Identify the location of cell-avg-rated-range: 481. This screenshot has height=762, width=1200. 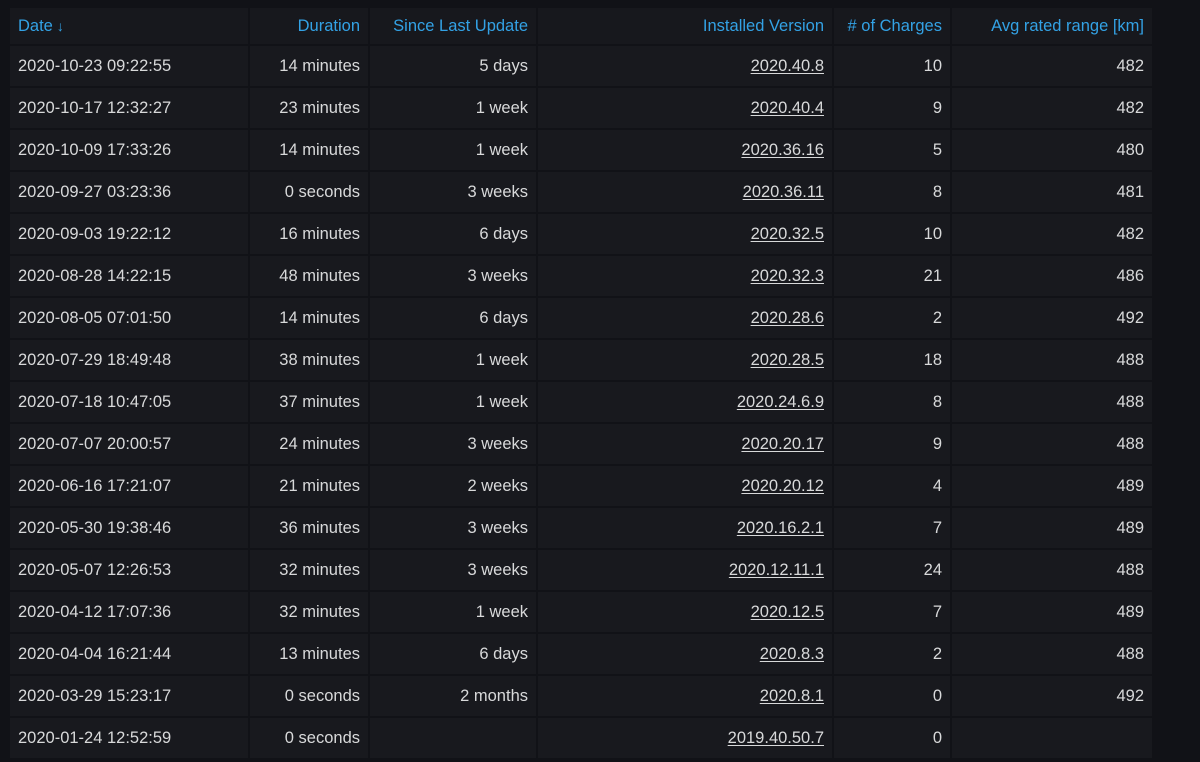
(1052, 191).